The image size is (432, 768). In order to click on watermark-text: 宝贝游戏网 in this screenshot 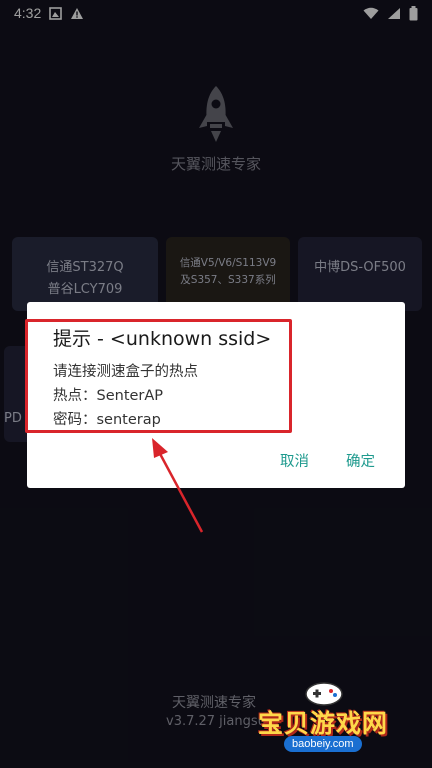, I will do `click(323, 723)`.